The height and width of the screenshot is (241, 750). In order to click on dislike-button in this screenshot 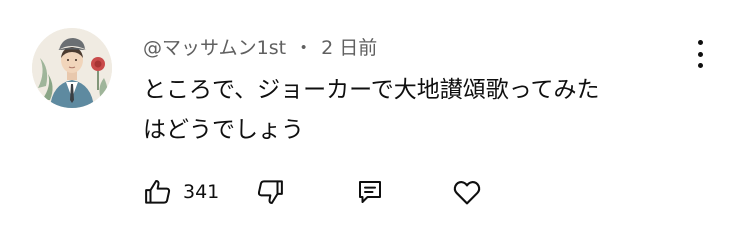, I will do `click(270, 192)`.